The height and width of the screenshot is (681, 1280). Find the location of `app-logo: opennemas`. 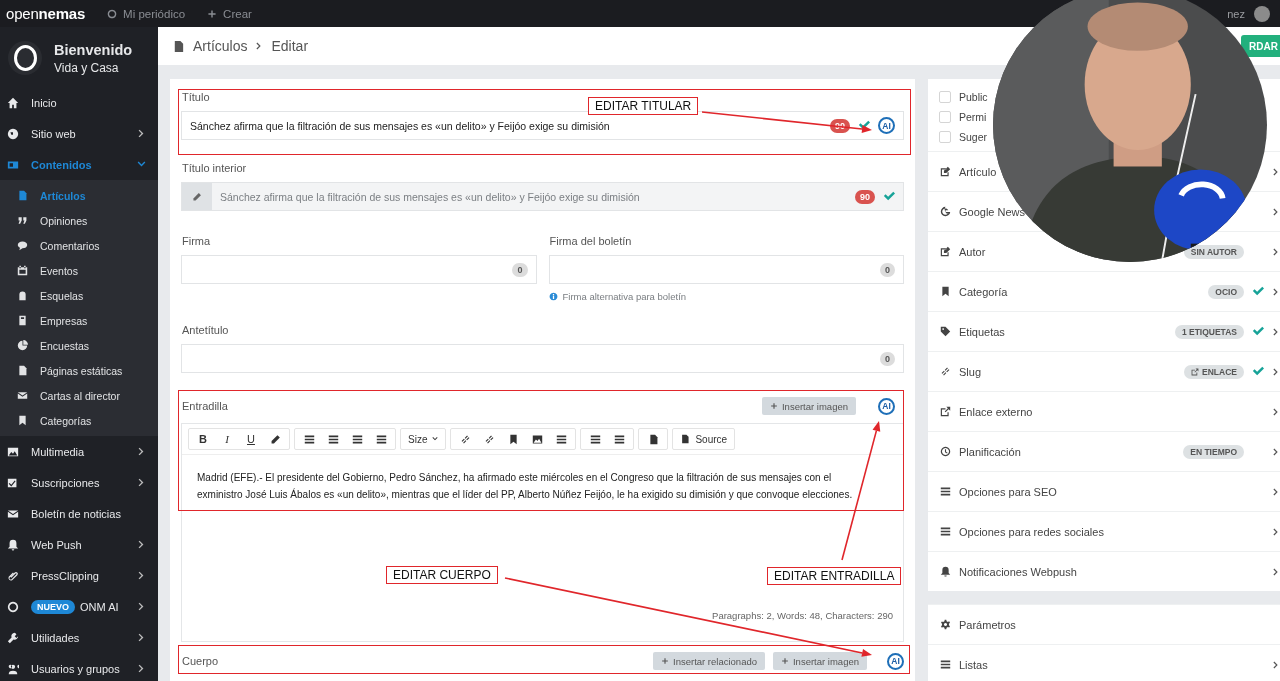

app-logo: opennemas is located at coordinates (46, 13).